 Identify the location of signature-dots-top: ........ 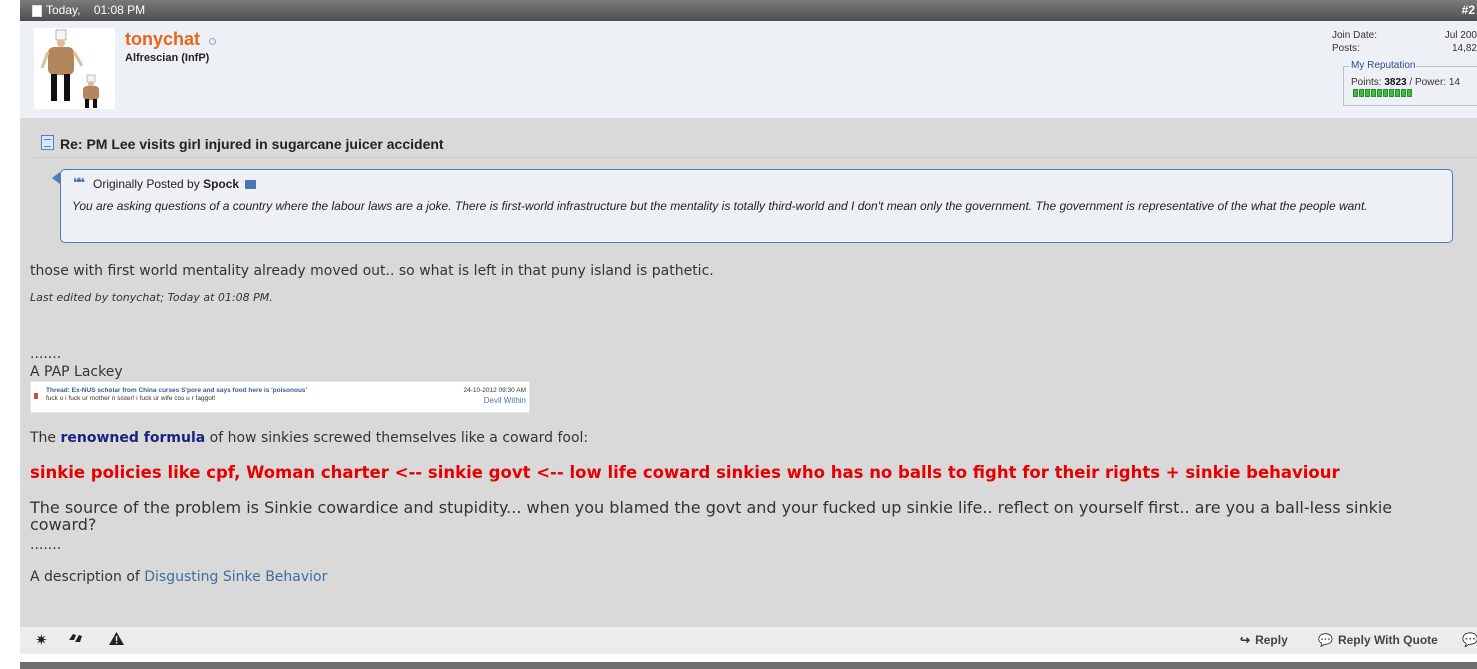
(46, 354).